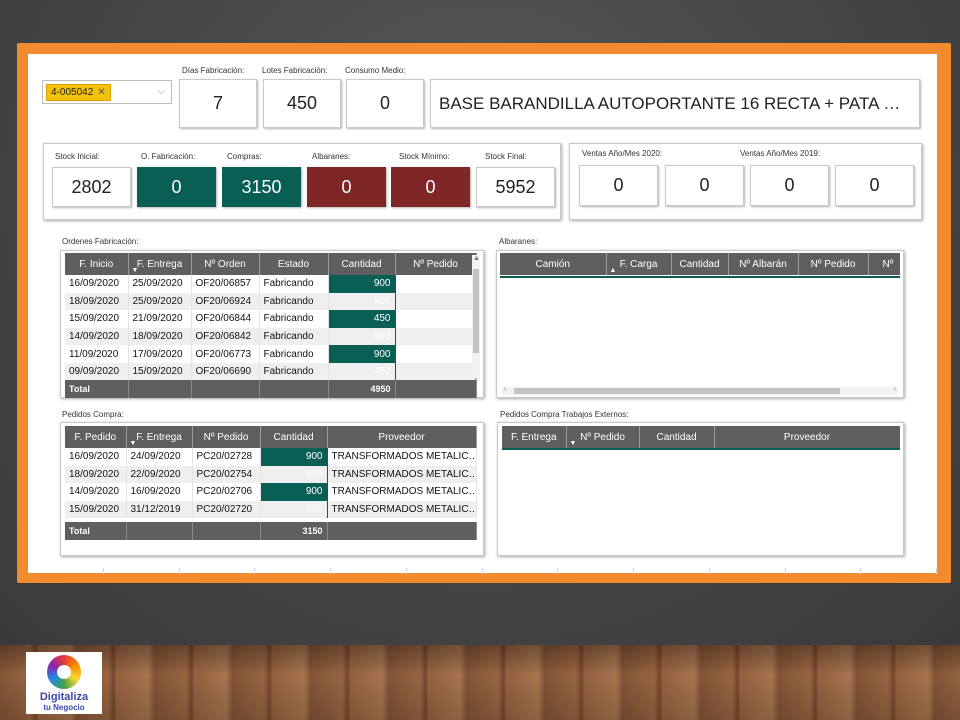 The height and width of the screenshot is (720, 960). I want to click on col-header: F. Entrega, so click(534, 437).